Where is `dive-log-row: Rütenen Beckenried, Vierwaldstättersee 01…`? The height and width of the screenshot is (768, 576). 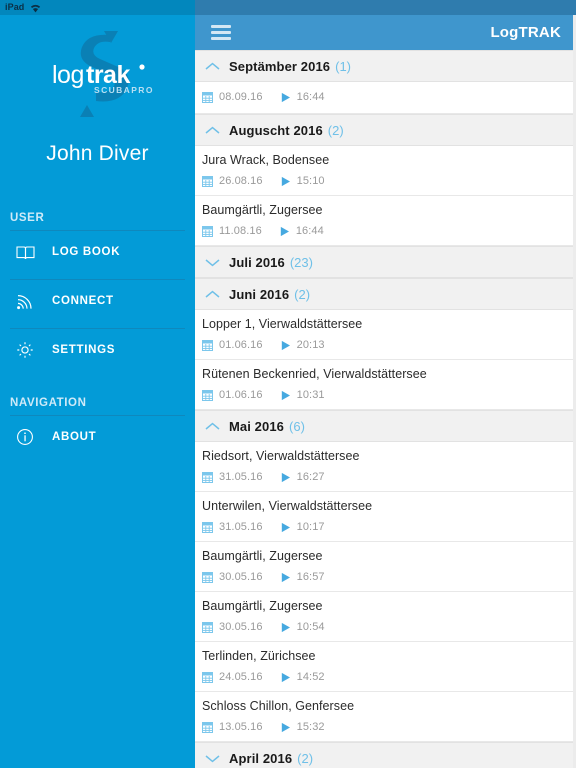
dive-log-row: Rütenen Beckenried, Vierwaldstättersee 01… is located at coordinates (385, 385).